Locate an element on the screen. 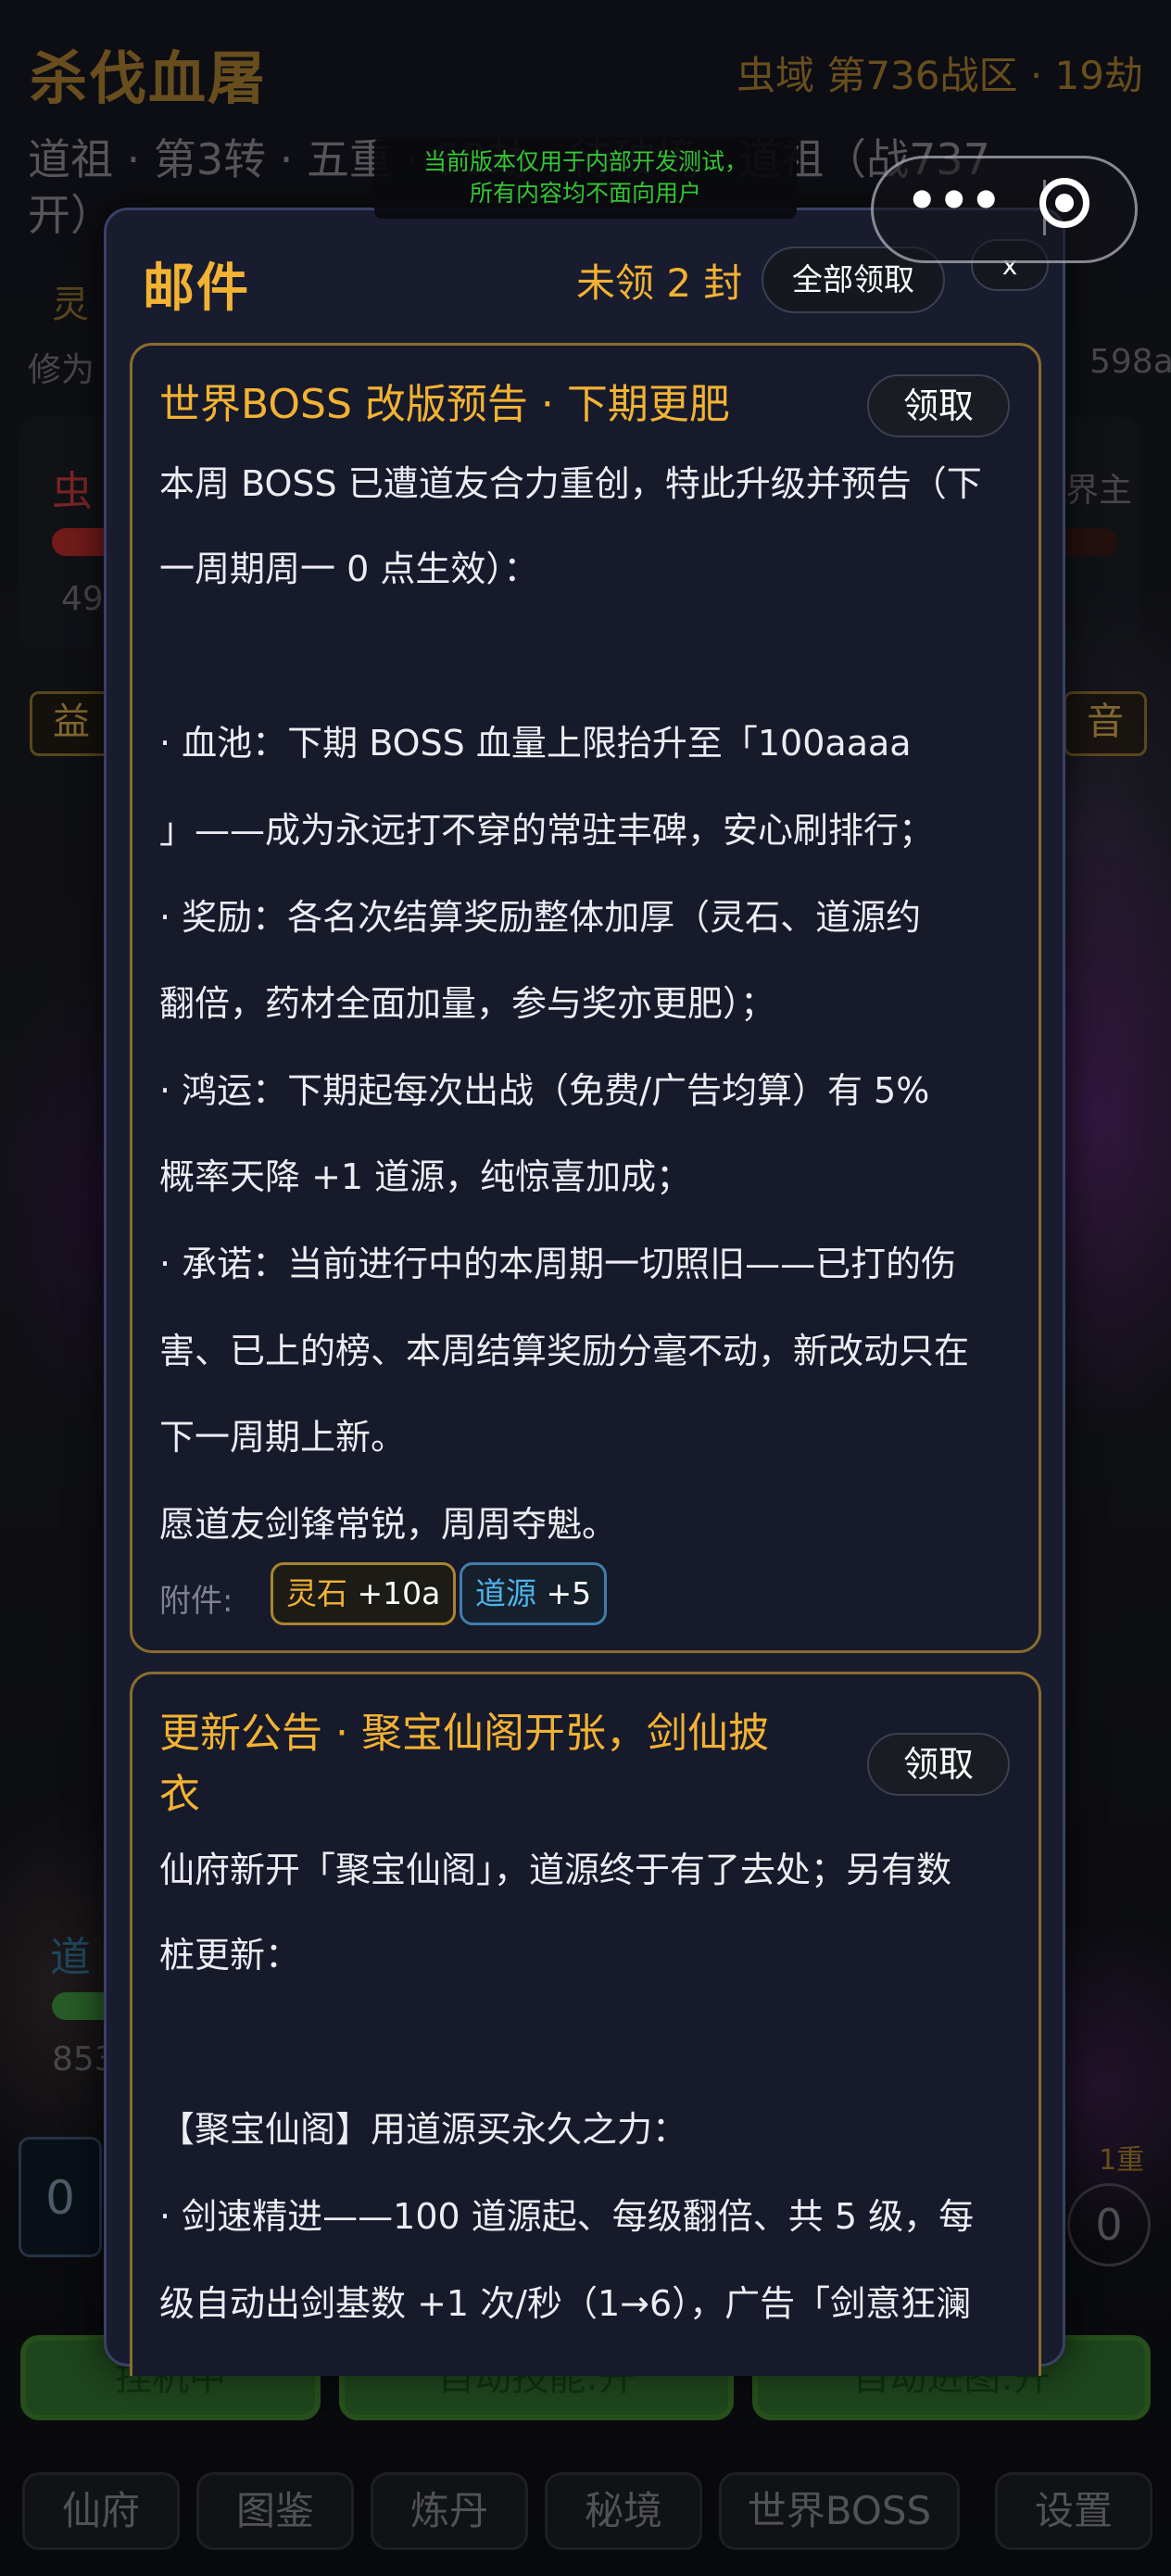 The width and height of the screenshot is (1171, 2576). mail-body-line: 仙府新开「聚宝仙阁」，道源终于有了去处；另有数 is located at coordinates (556, 1870).